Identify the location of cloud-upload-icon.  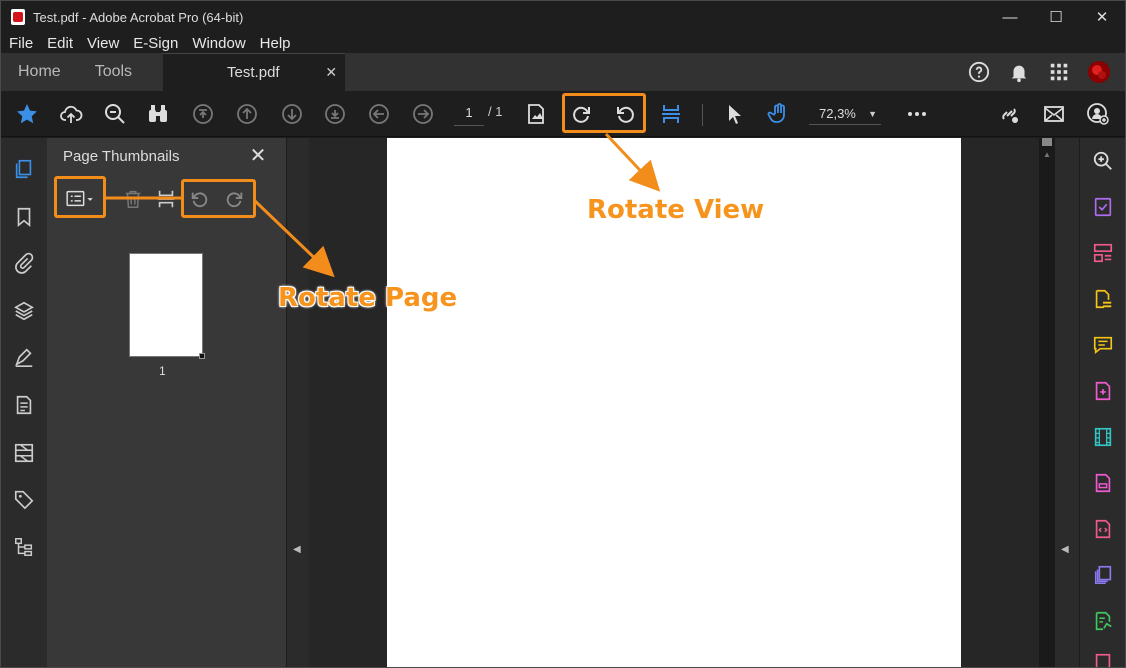
(71, 114).